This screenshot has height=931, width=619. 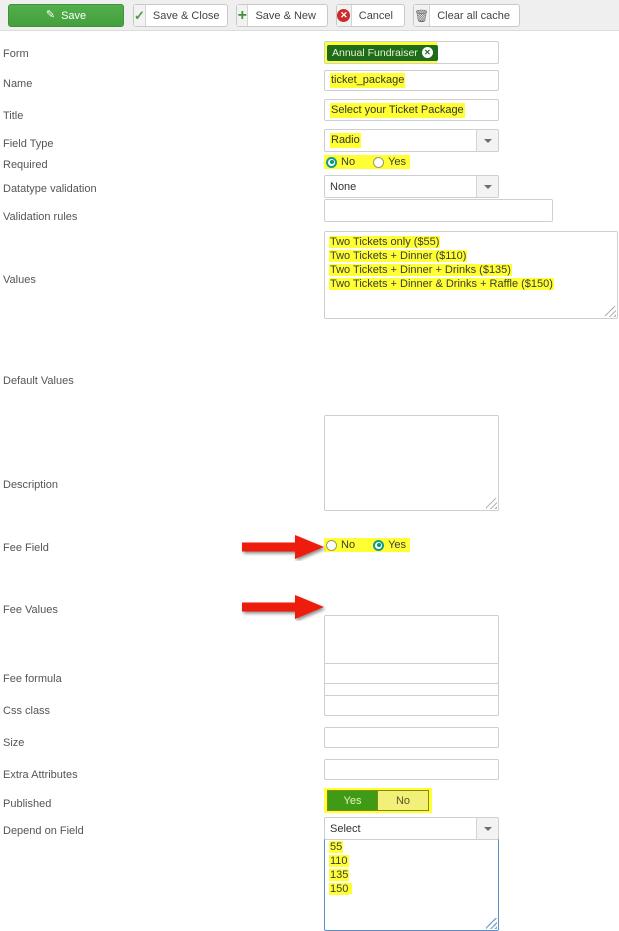 What do you see at coordinates (367, 546) in the screenshot?
I see `fee-field-radio-group: No Yes` at bounding box center [367, 546].